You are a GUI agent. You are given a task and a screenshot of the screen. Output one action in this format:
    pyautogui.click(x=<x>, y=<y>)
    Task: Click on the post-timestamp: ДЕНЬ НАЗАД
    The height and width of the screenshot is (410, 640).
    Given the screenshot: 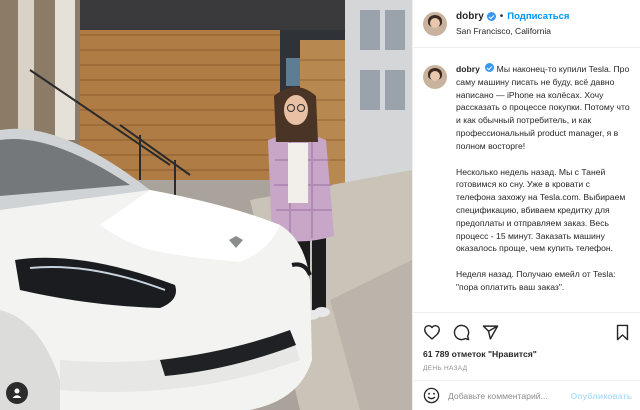 What is the action you would take?
    pyautogui.click(x=526, y=368)
    